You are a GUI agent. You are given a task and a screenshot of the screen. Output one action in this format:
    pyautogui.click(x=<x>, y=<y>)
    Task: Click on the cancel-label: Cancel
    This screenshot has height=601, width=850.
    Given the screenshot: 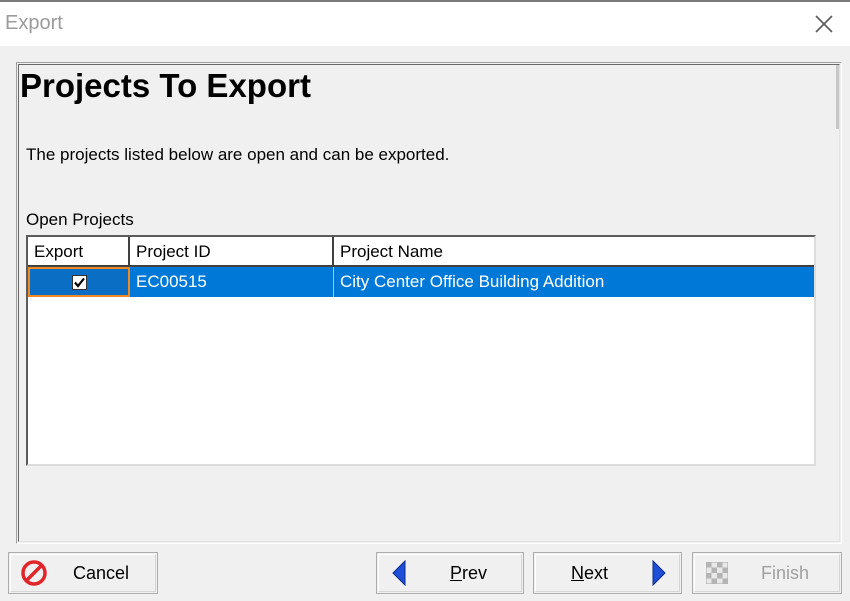 What is the action you would take?
    pyautogui.click(x=101, y=572)
    